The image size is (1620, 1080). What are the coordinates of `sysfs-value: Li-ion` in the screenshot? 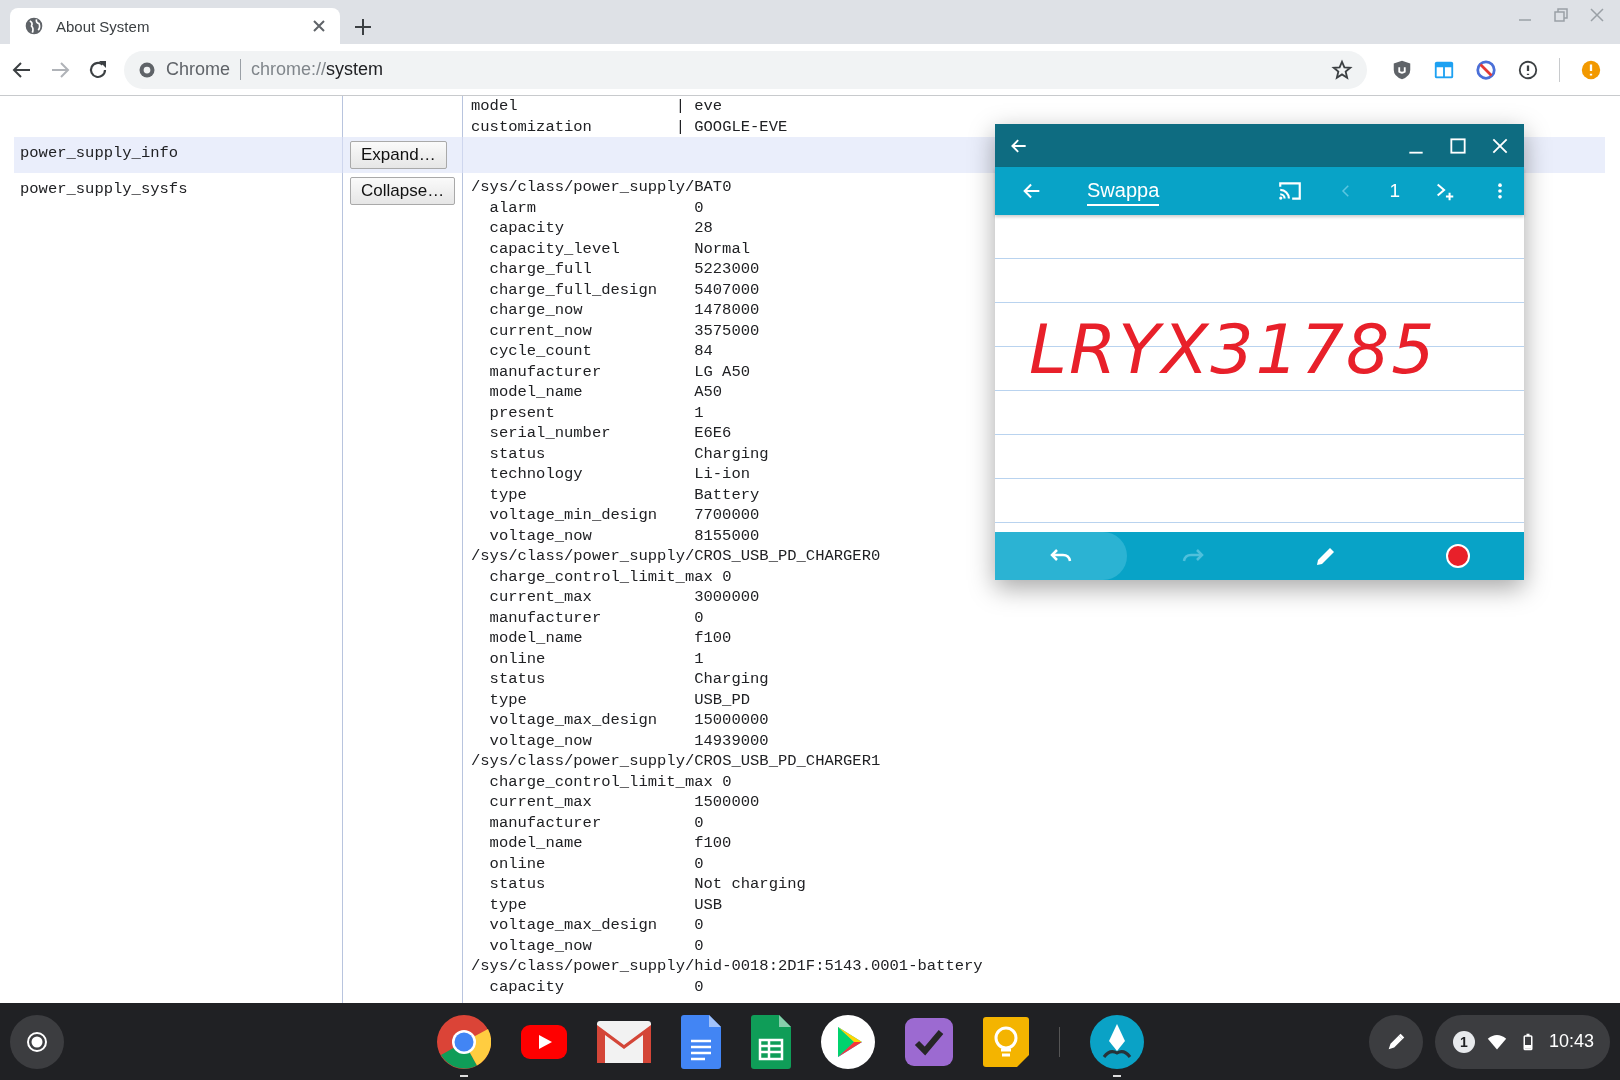 It's located at (722, 474).